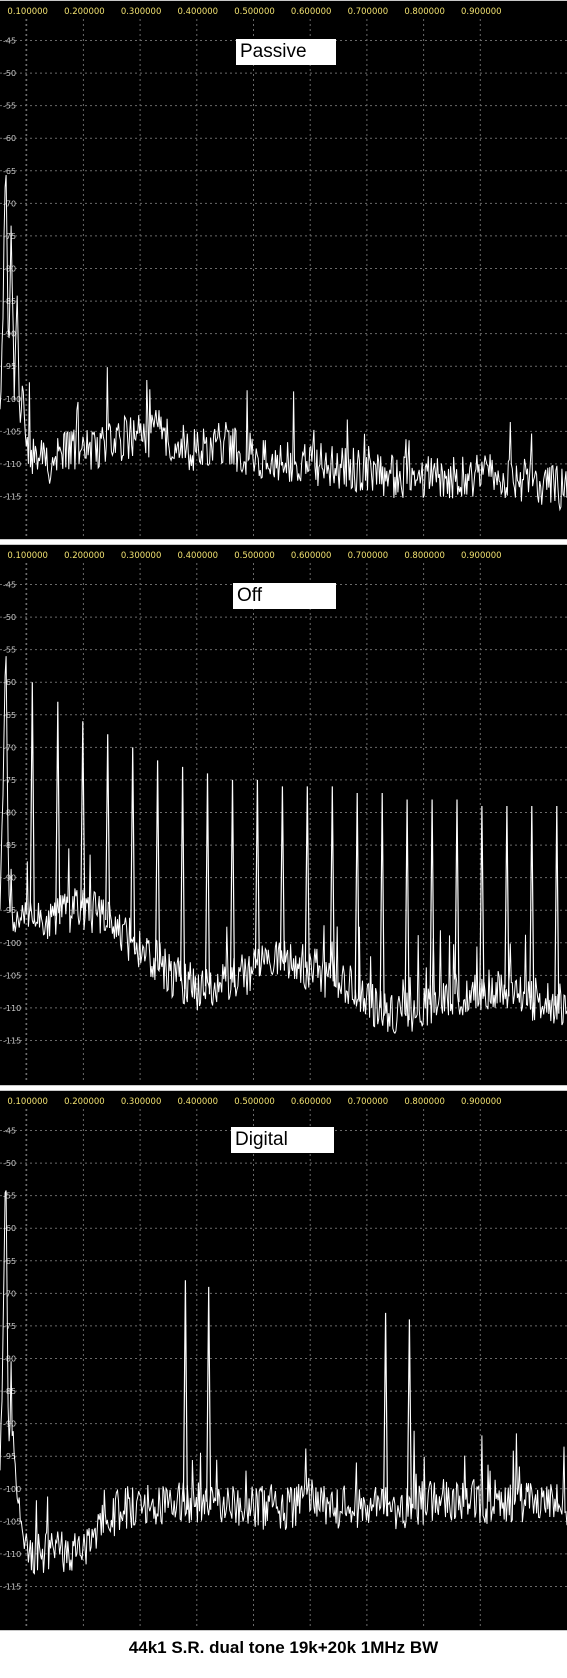 This screenshot has height=1678, width=567. What do you see at coordinates (9, 878) in the screenshot?
I see `y-tick-label: -90` at bounding box center [9, 878].